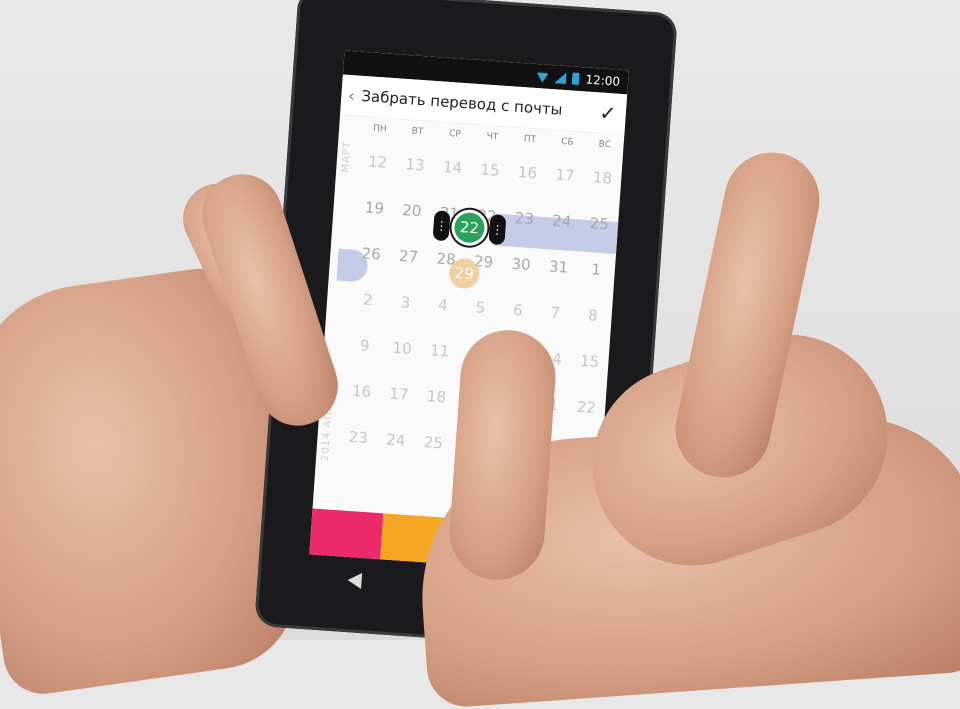 This screenshot has width=960, height=709. I want to click on signal-icon, so click(560, 77).